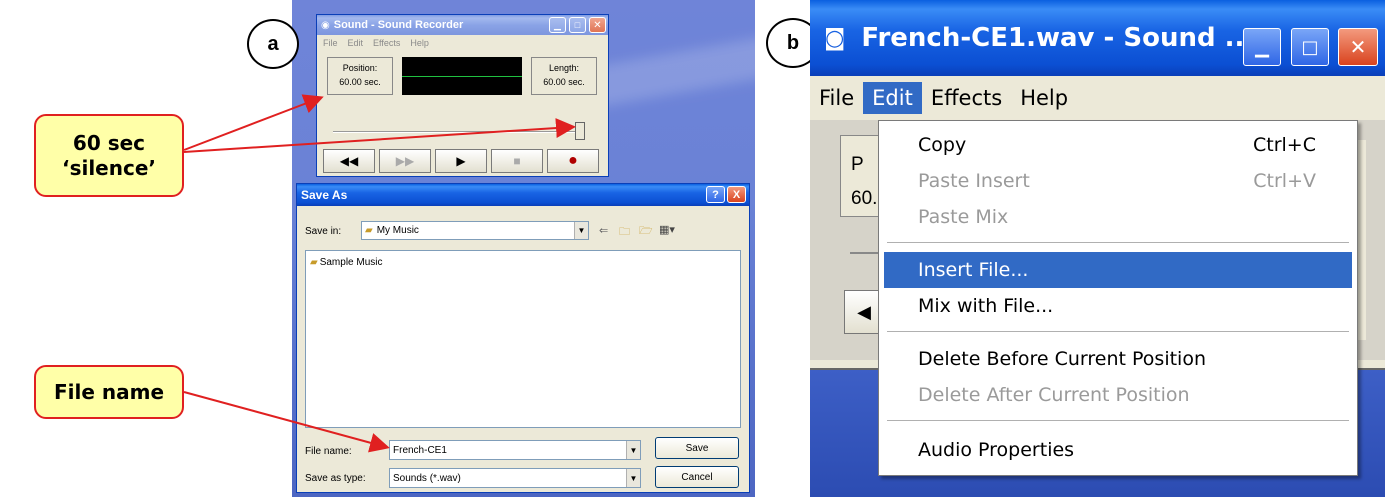 Image resolution: width=1385 pixels, height=497 pixels. I want to click on menu-item-delete-after: Delete After Current Position, so click(1118, 395).